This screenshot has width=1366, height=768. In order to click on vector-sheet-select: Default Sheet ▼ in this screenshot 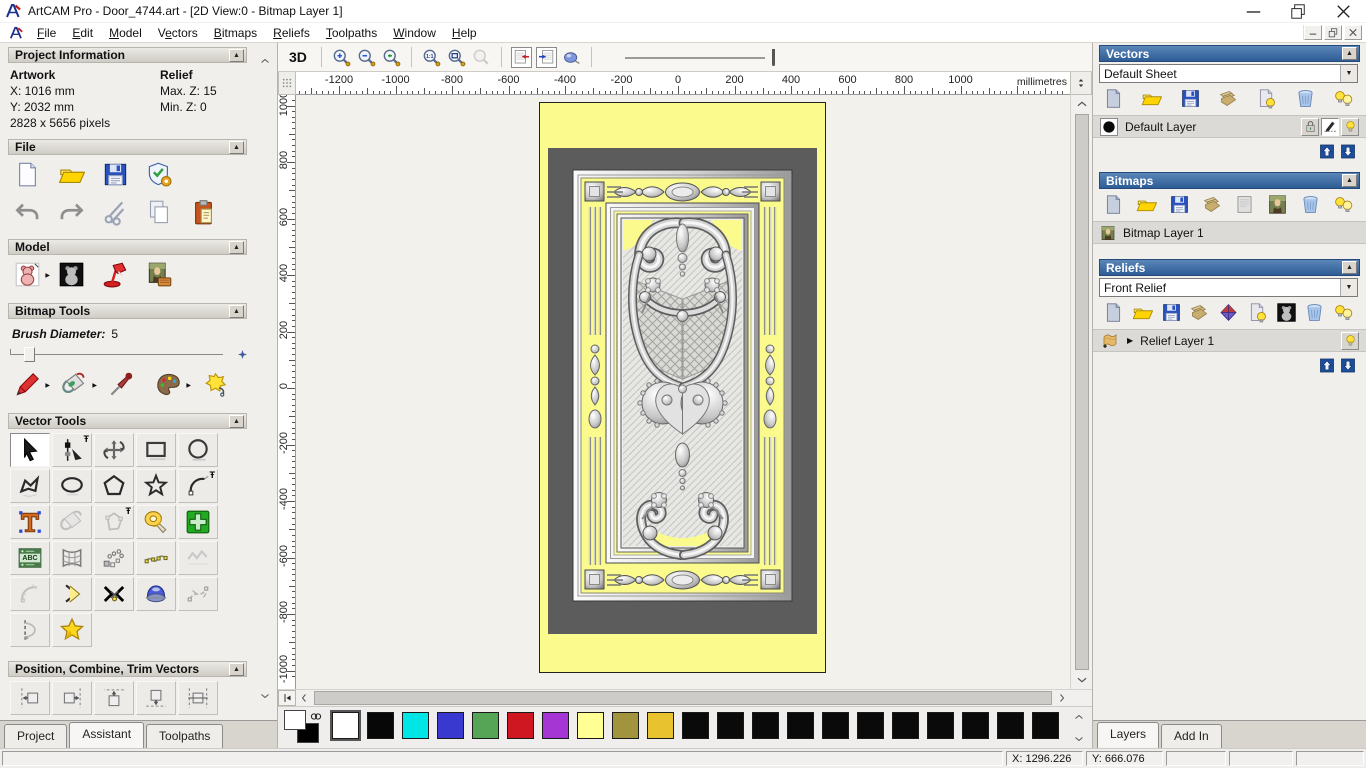, I will do `click(1228, 73)`.